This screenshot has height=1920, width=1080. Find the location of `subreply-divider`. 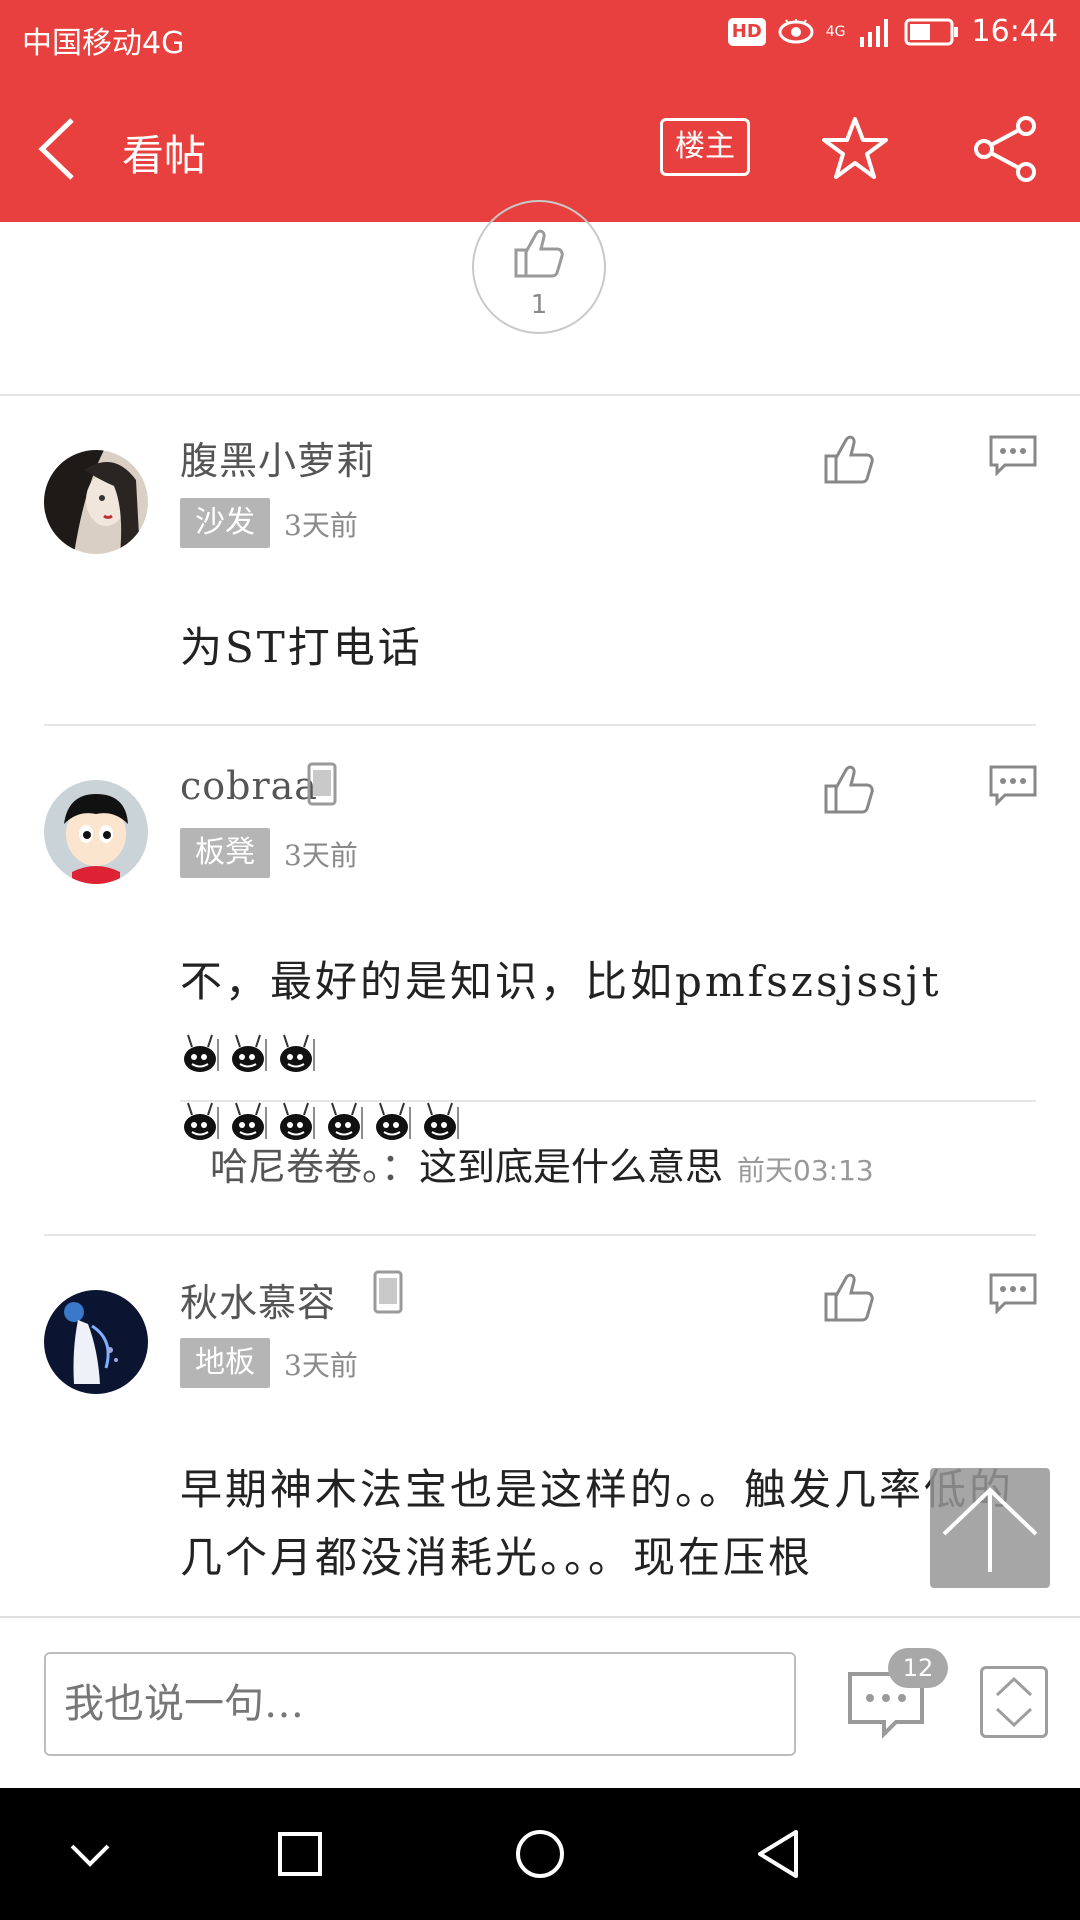

subreply-divider is located at coordinates (608, 1101).